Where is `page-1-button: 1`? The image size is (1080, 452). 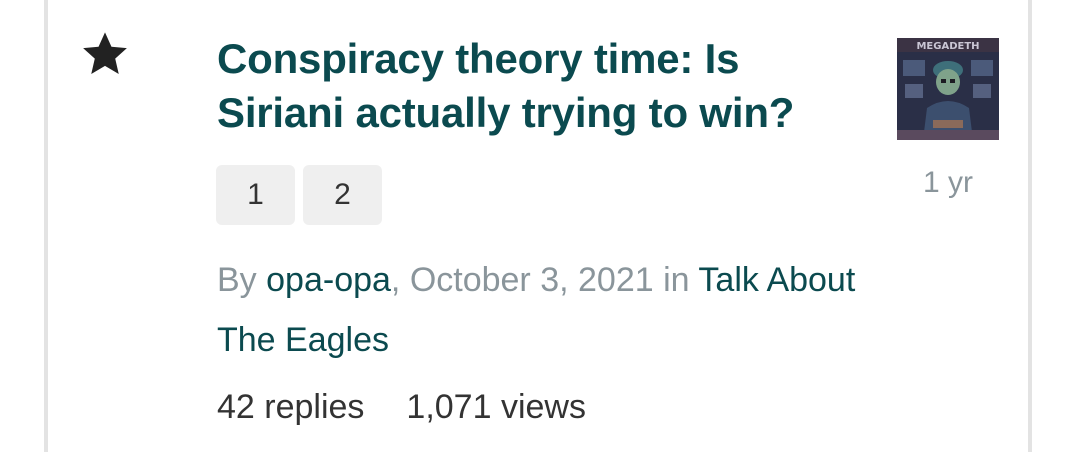 page-1-button: 1 is located at coordinates (255, 195).